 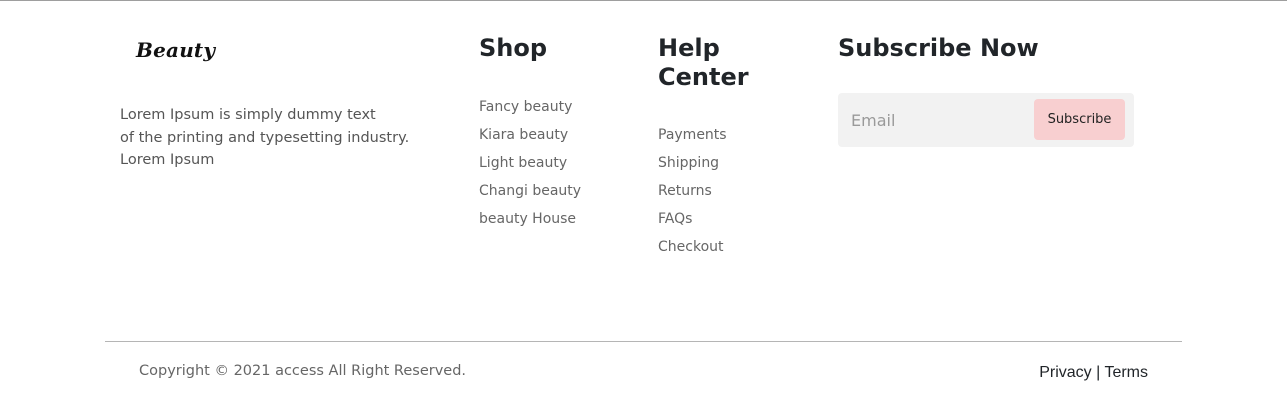 I want to click on top-divider, so click(x=643, y=0).